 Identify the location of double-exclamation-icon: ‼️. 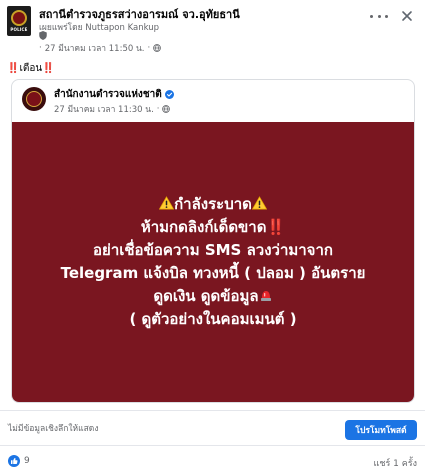
(13, 68).